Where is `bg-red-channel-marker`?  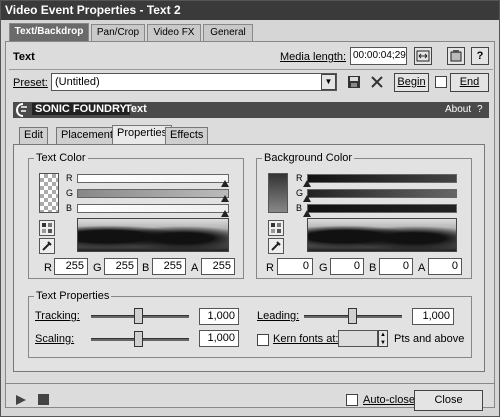 bg-red-channel-marker is located at coordinates (307, 183).